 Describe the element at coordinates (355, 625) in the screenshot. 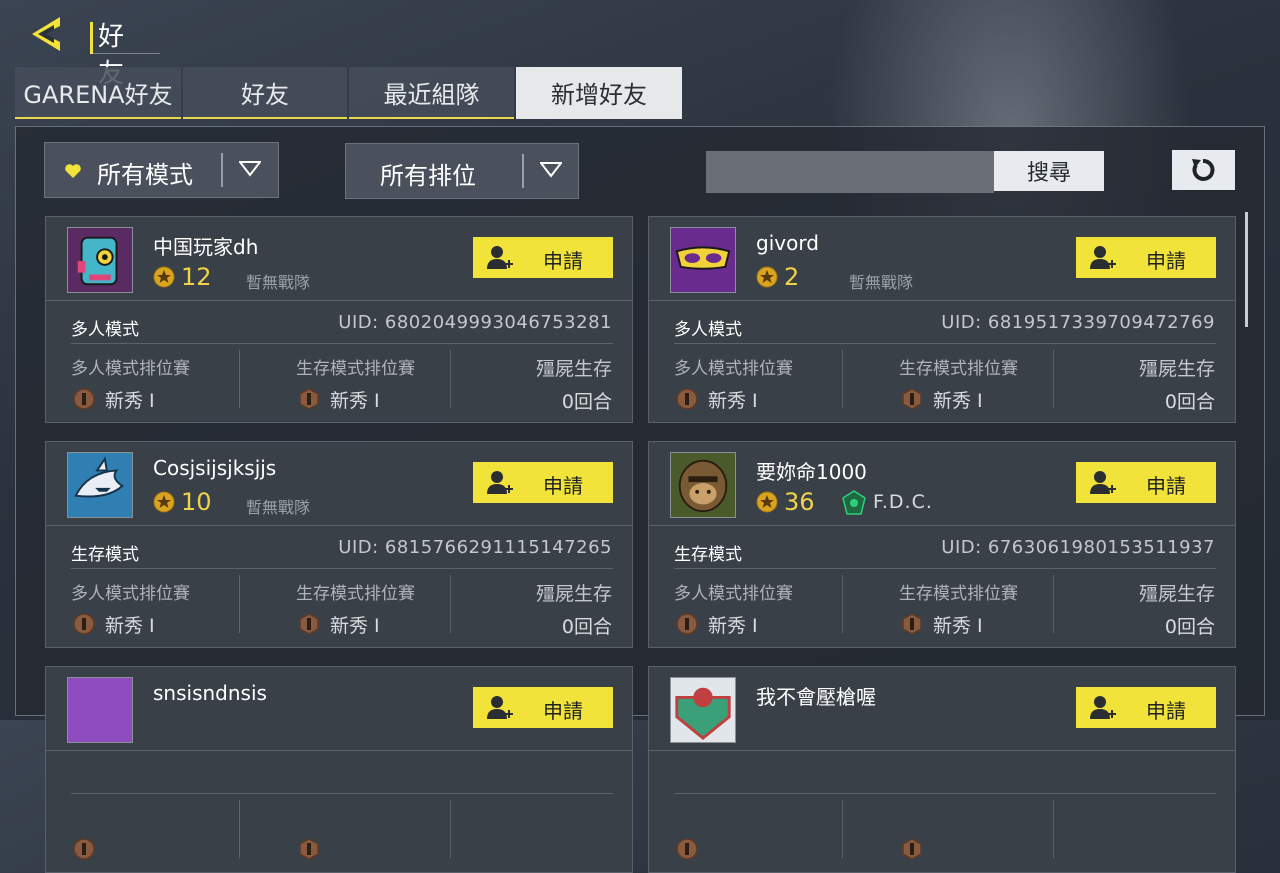

I see `br-ranked-tier-text: 新秀 I` at that location.